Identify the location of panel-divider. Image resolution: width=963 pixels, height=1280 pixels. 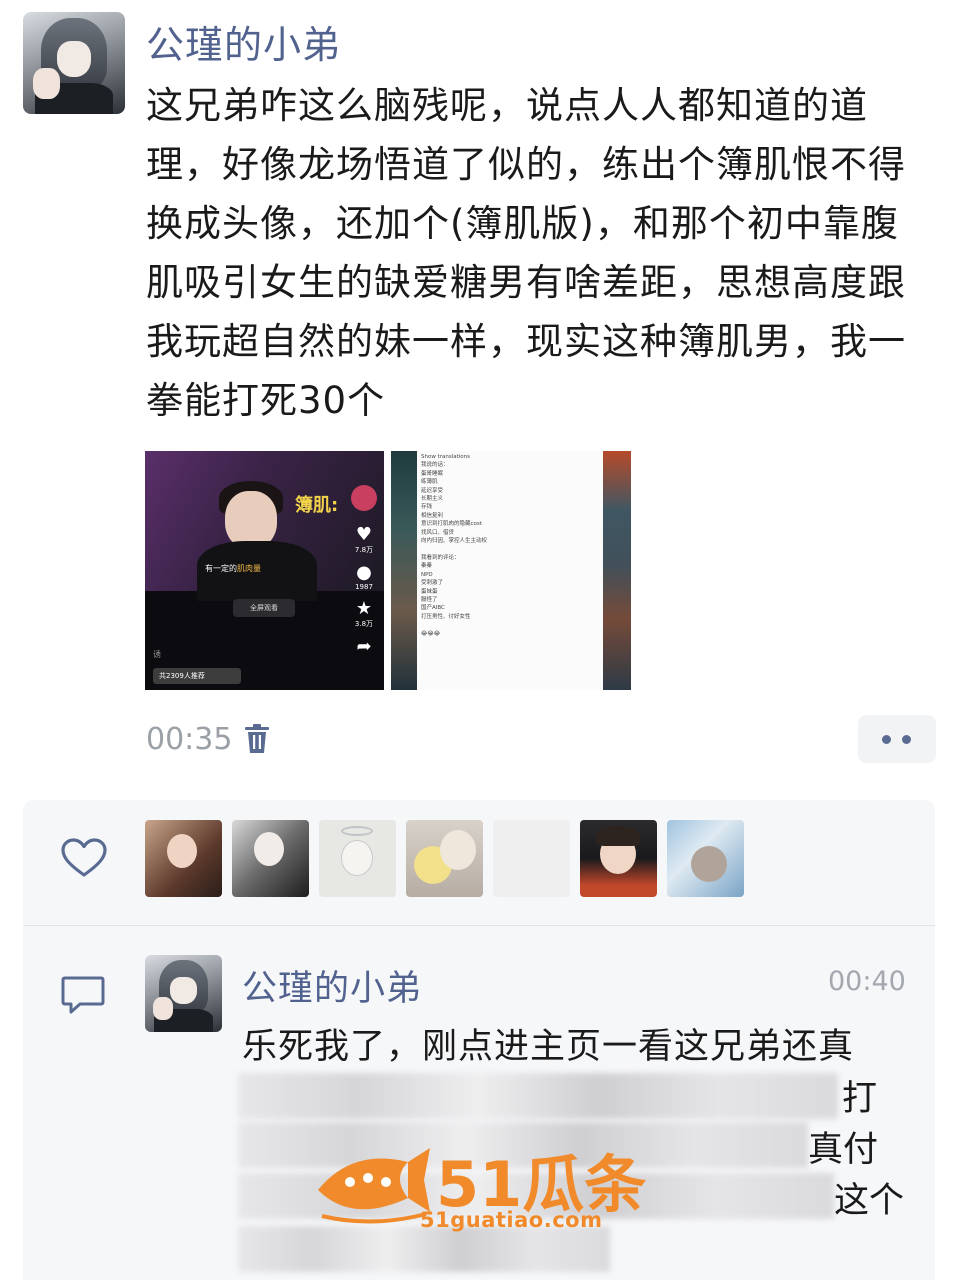
(479, 925).